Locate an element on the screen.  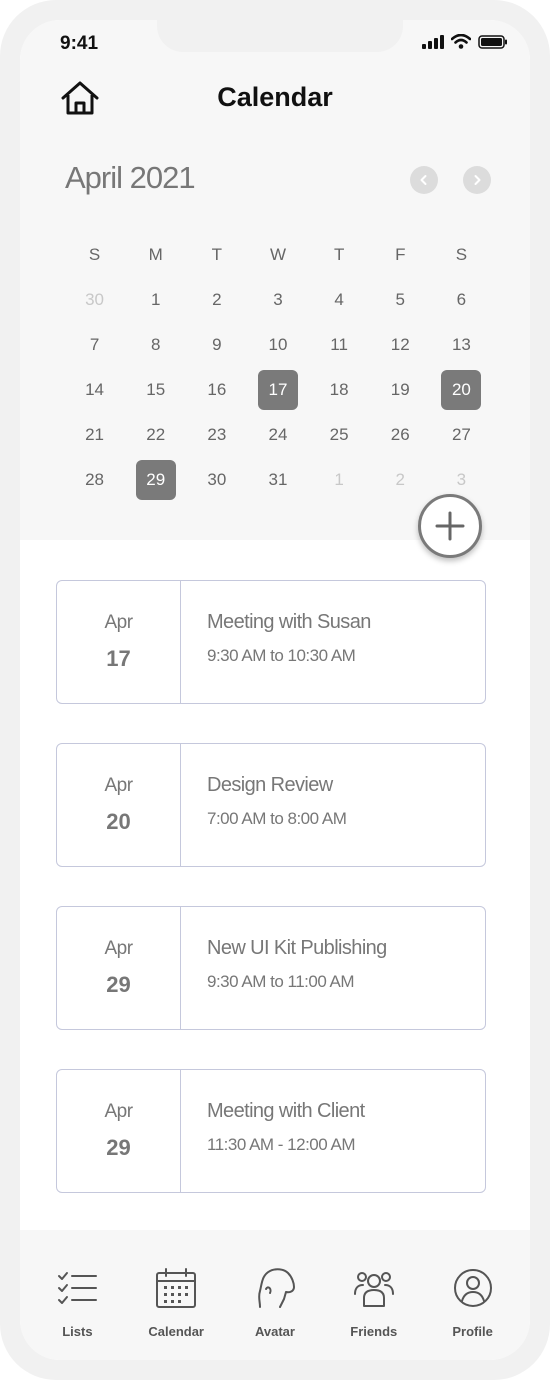
tab-label: Calendar is located at coordinates (176, 1331).